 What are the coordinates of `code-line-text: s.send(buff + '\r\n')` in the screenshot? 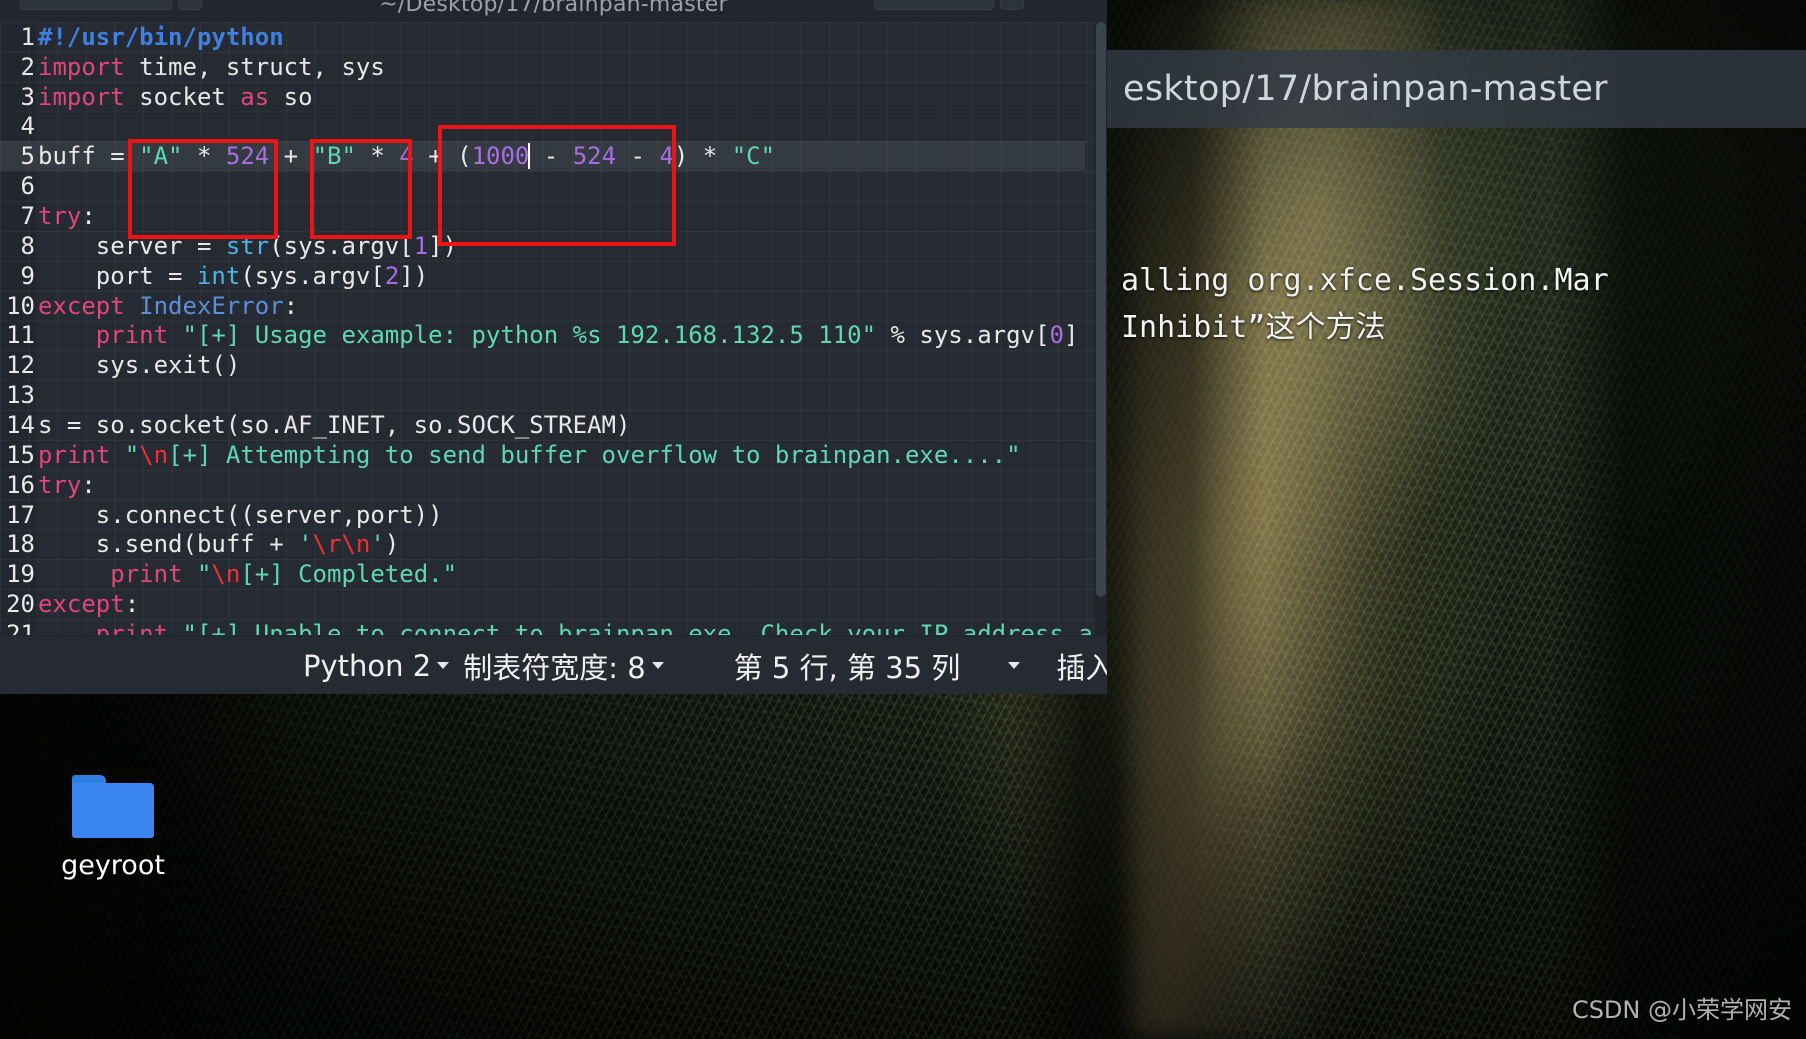 It's located at (217, 544).